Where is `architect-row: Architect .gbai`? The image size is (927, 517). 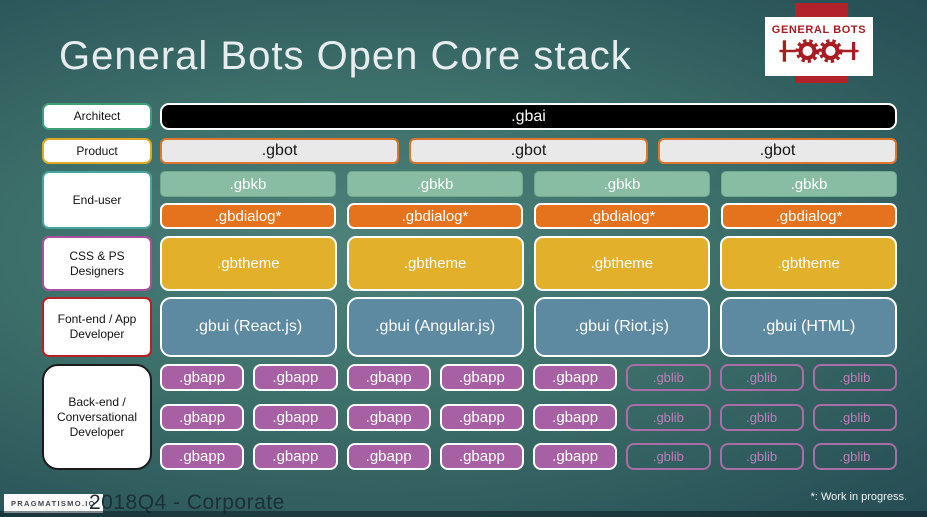 architect-row: Architect .gbai is located at coordinates (469, 116).